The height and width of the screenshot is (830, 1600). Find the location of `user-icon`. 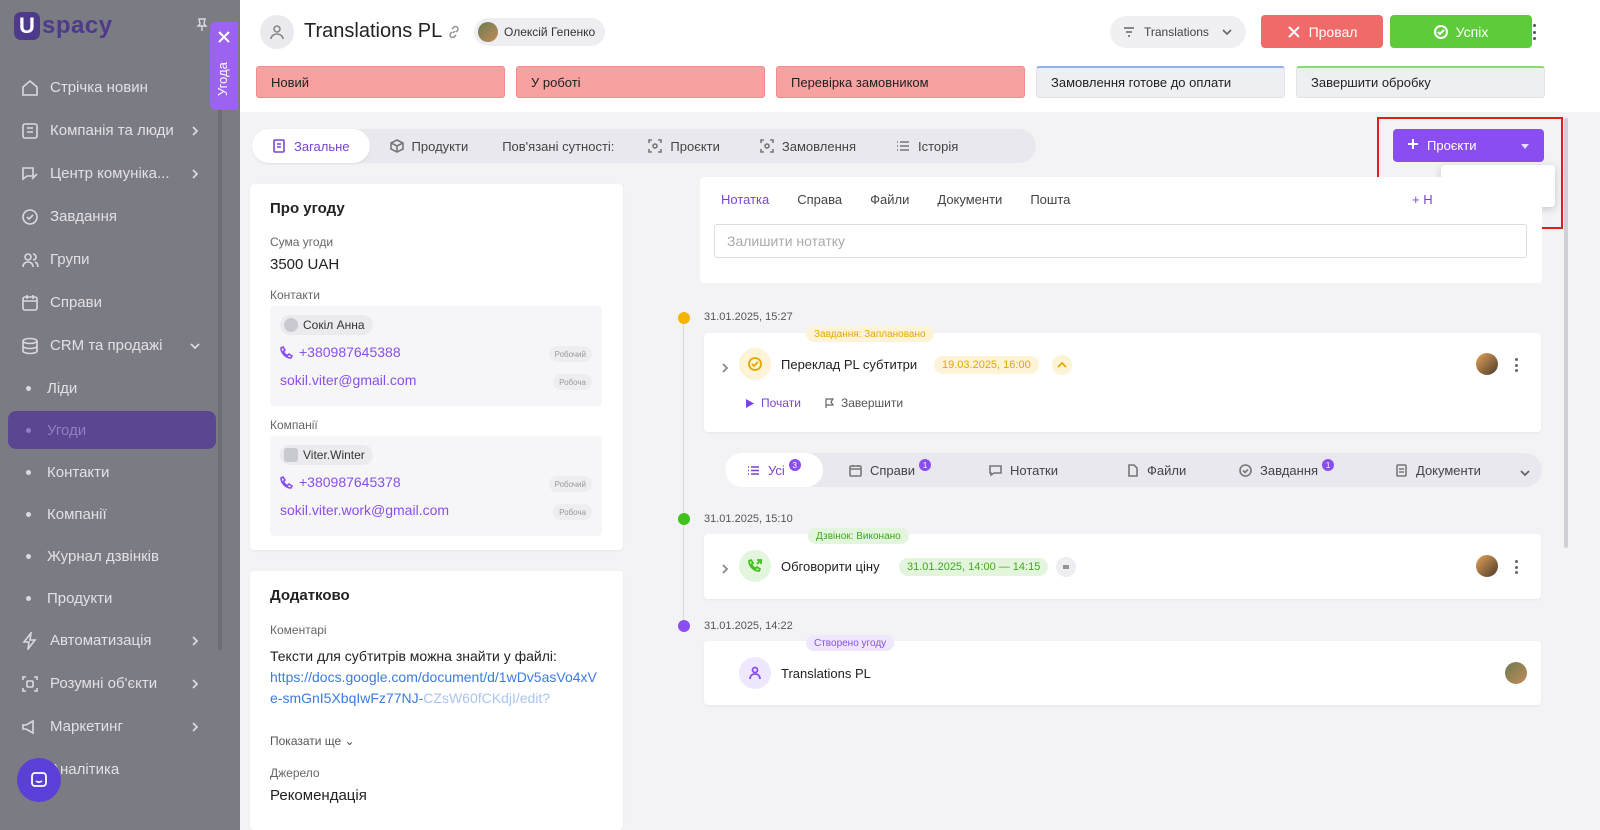

user-icon is located at coordinates (291, 325).